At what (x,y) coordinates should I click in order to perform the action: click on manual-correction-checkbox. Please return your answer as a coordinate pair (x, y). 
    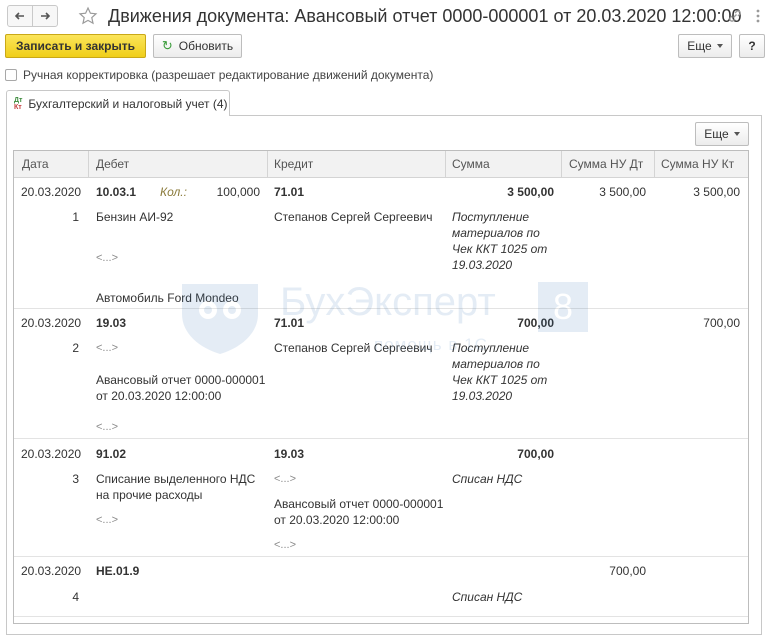
    Looking at the image, I should click on (11, 75).